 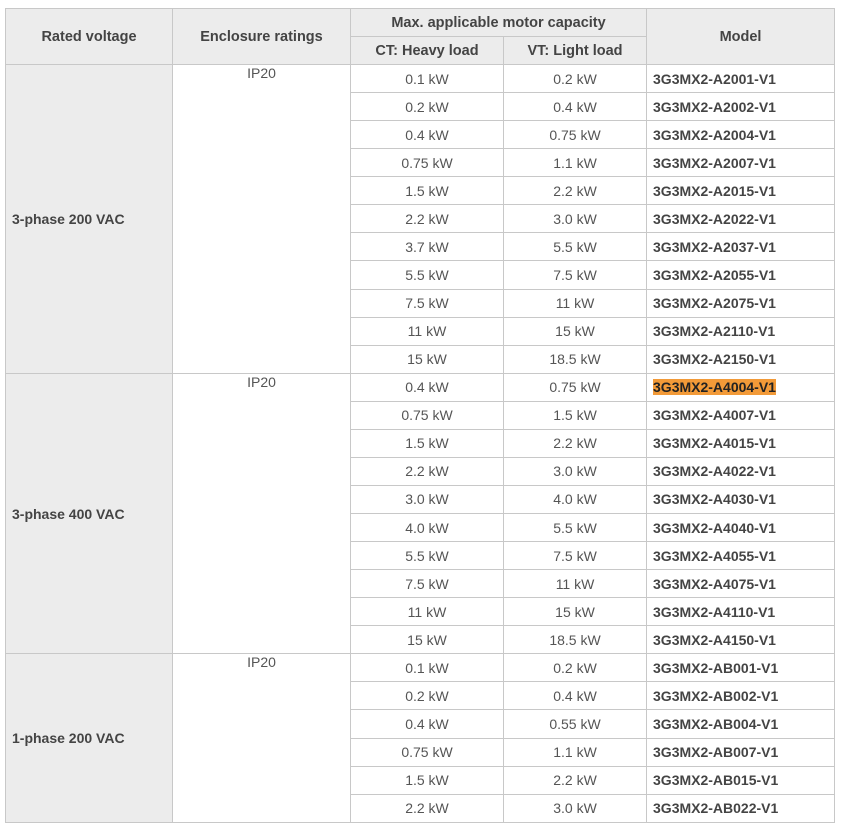 What do you see at coordinates (714, 471) in the screenshot?
I see `model-code: 3G3MX2-A4022-V1` at bounding box center [714, 471].